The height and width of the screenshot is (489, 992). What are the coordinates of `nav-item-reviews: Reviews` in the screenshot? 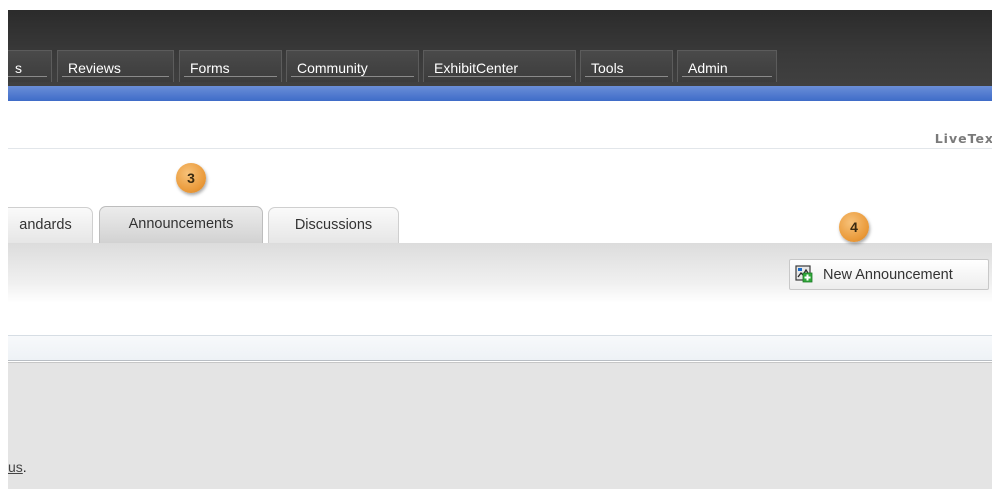 It's located at (115, 66).